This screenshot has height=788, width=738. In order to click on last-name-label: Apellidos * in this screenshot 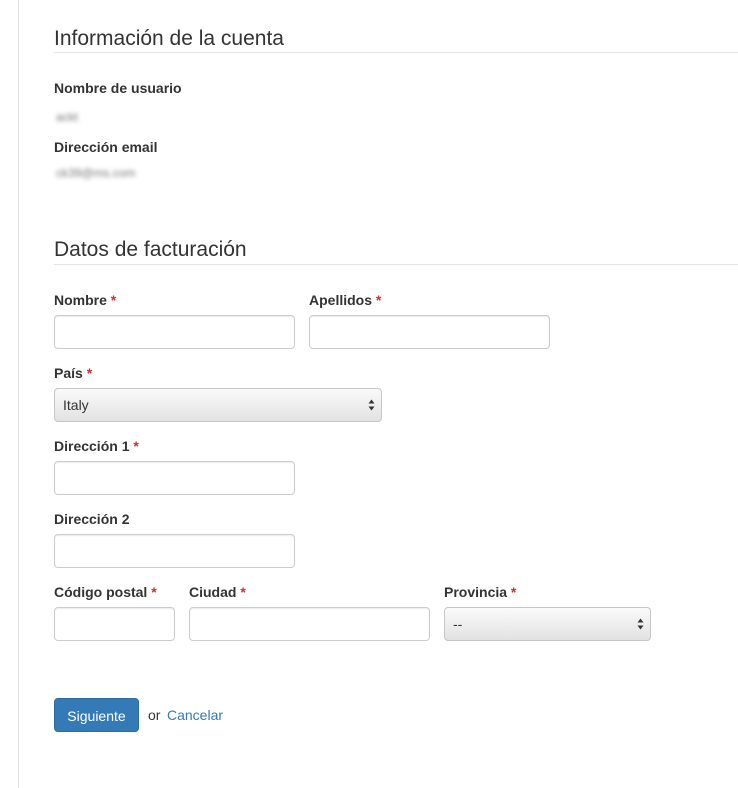, I will do `click(345, 300)`.